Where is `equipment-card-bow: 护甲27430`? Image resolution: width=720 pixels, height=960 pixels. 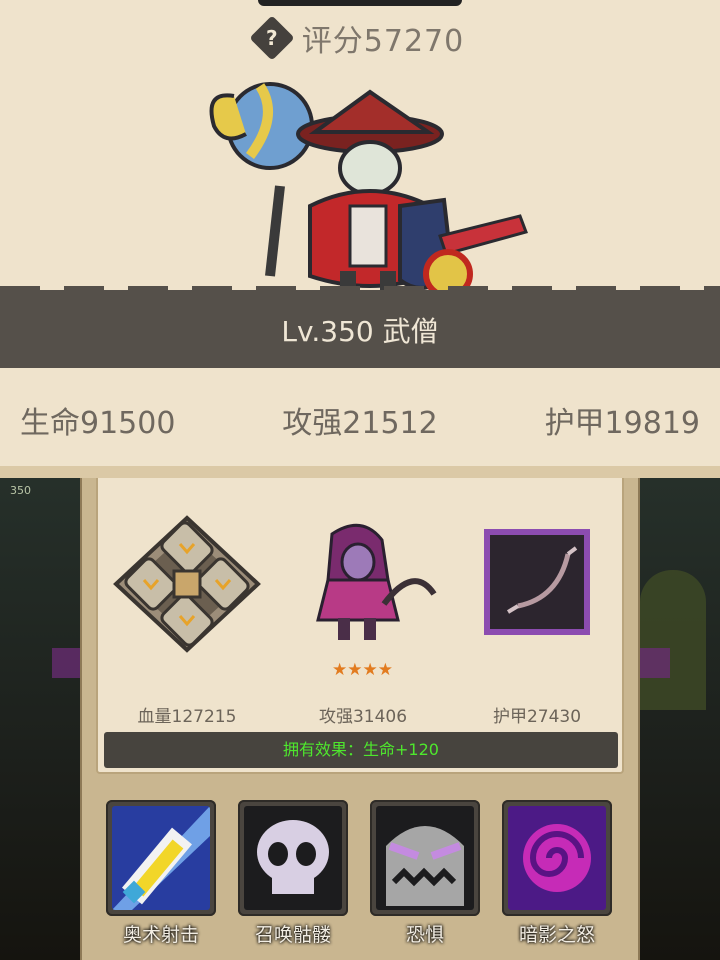 equipment-card-bow: 护甲27430 is located at coordinates (537, 620).